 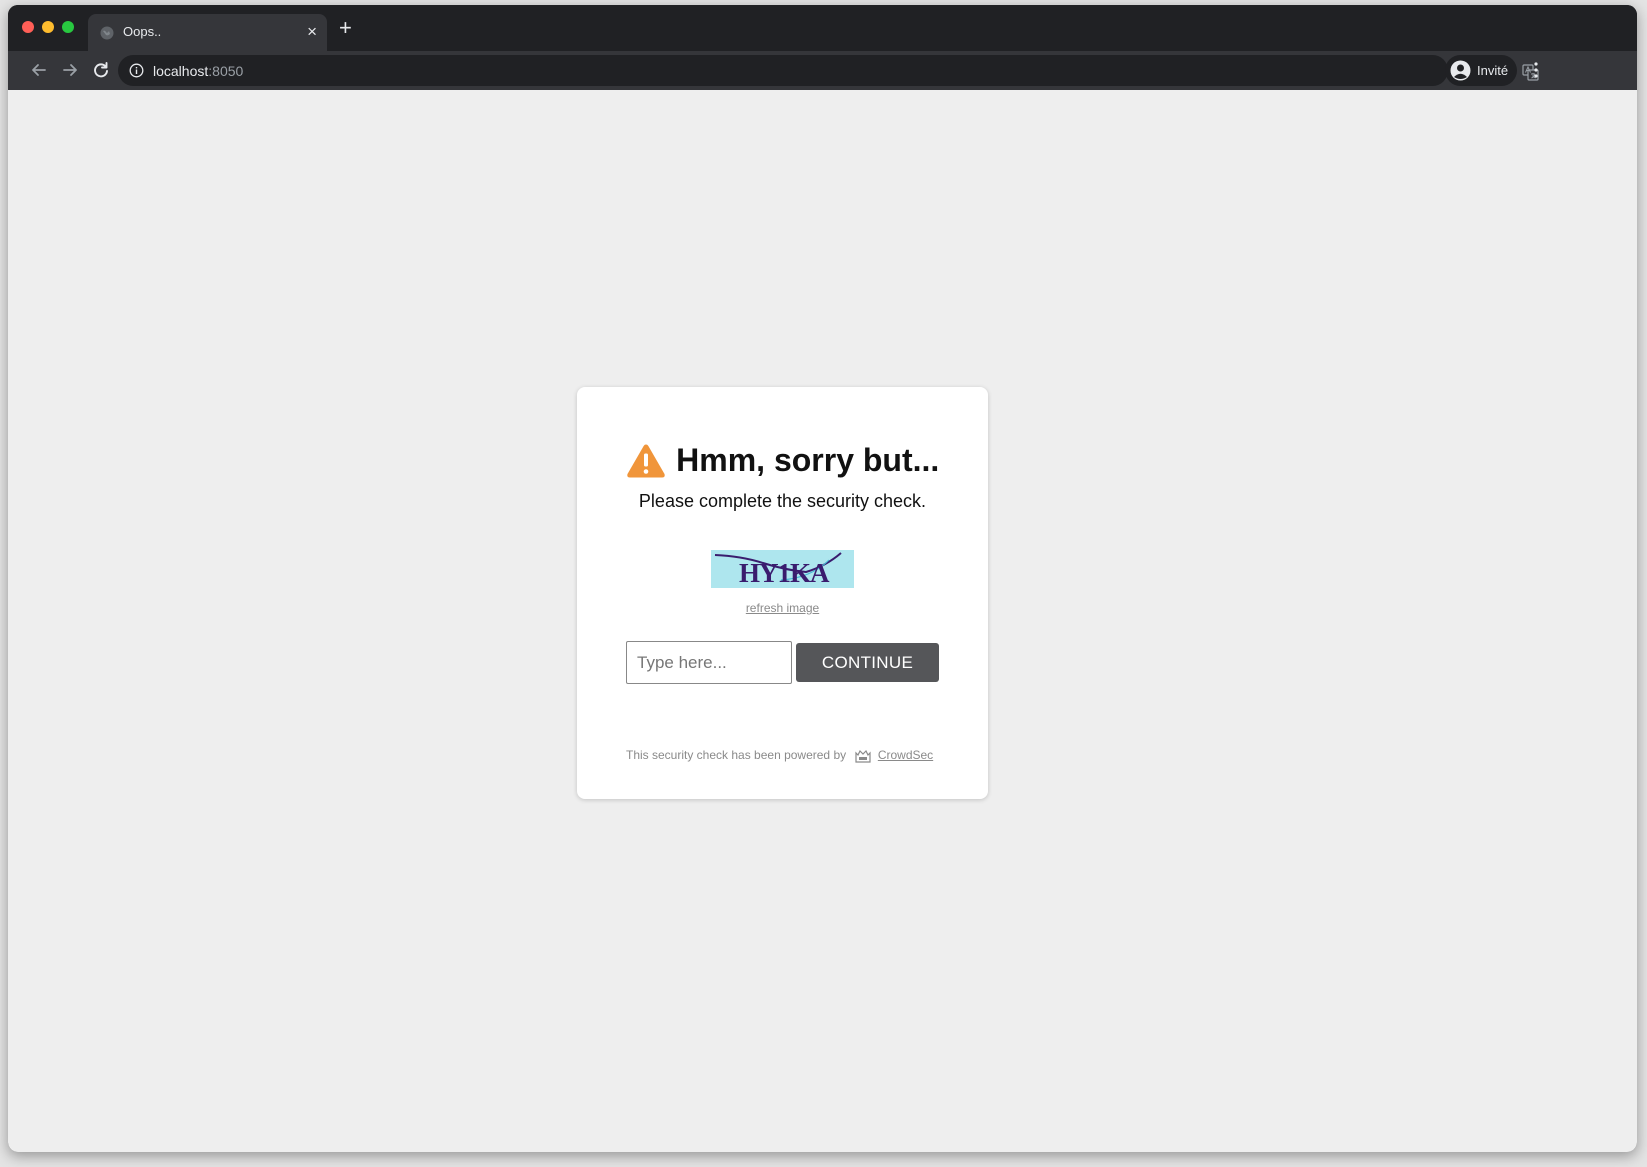 What do you see at coordinates (867, 662) in the screenshot?
I see `continue-button: CONTINUE` at bounding box center [867, 662].